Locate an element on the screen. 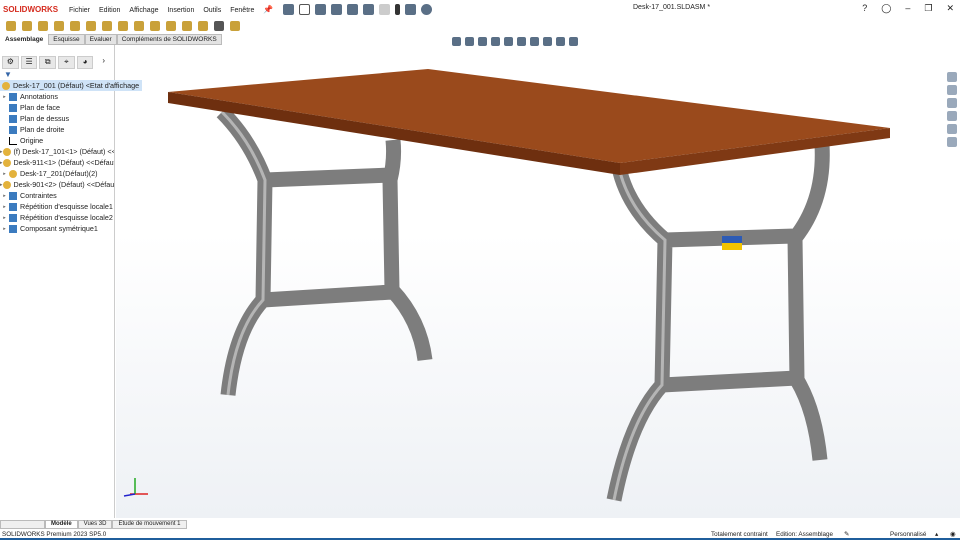  menu-0: Fichier is located at coordinates (79, 10).